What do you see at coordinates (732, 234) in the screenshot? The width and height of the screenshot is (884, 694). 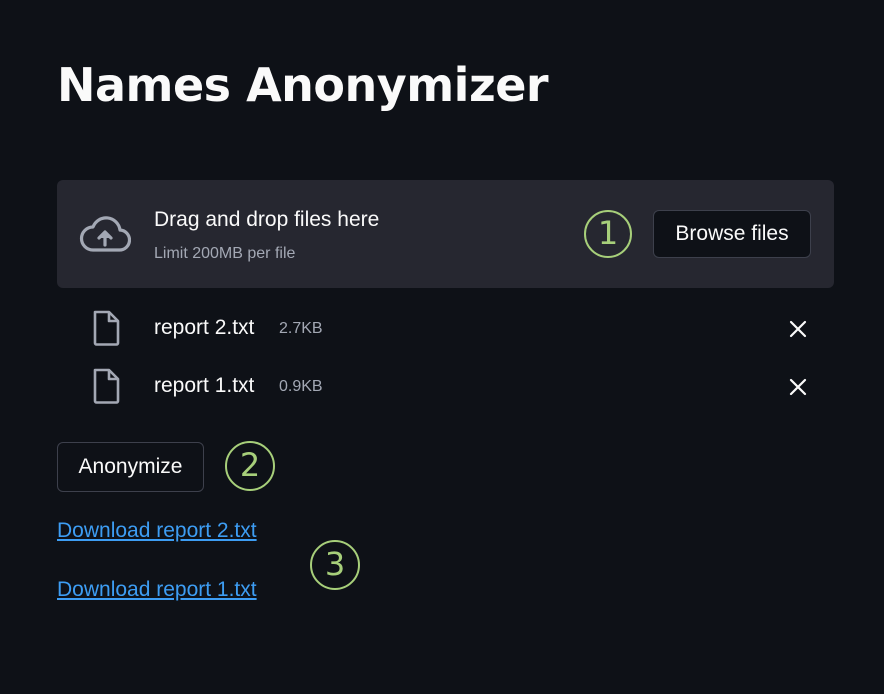 I see `browse-files-button: Browse files` at bounding box center [732, 234].